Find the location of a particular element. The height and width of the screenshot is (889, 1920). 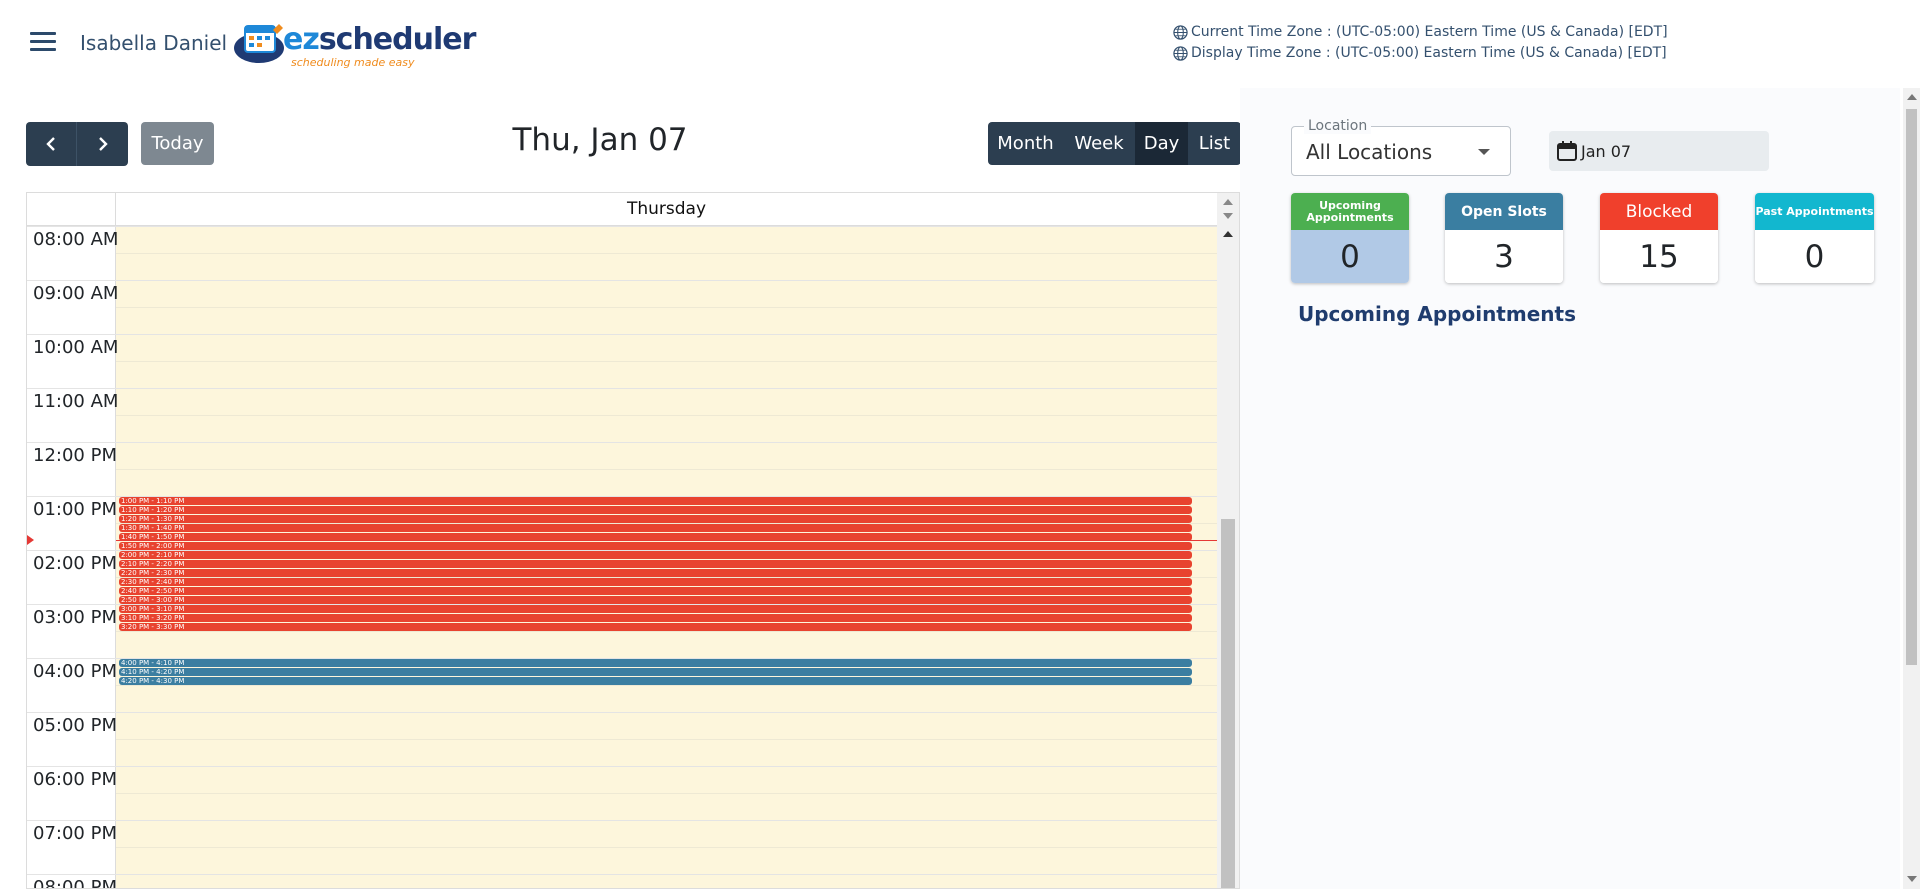

next-button is located at coordinates (102, 144).